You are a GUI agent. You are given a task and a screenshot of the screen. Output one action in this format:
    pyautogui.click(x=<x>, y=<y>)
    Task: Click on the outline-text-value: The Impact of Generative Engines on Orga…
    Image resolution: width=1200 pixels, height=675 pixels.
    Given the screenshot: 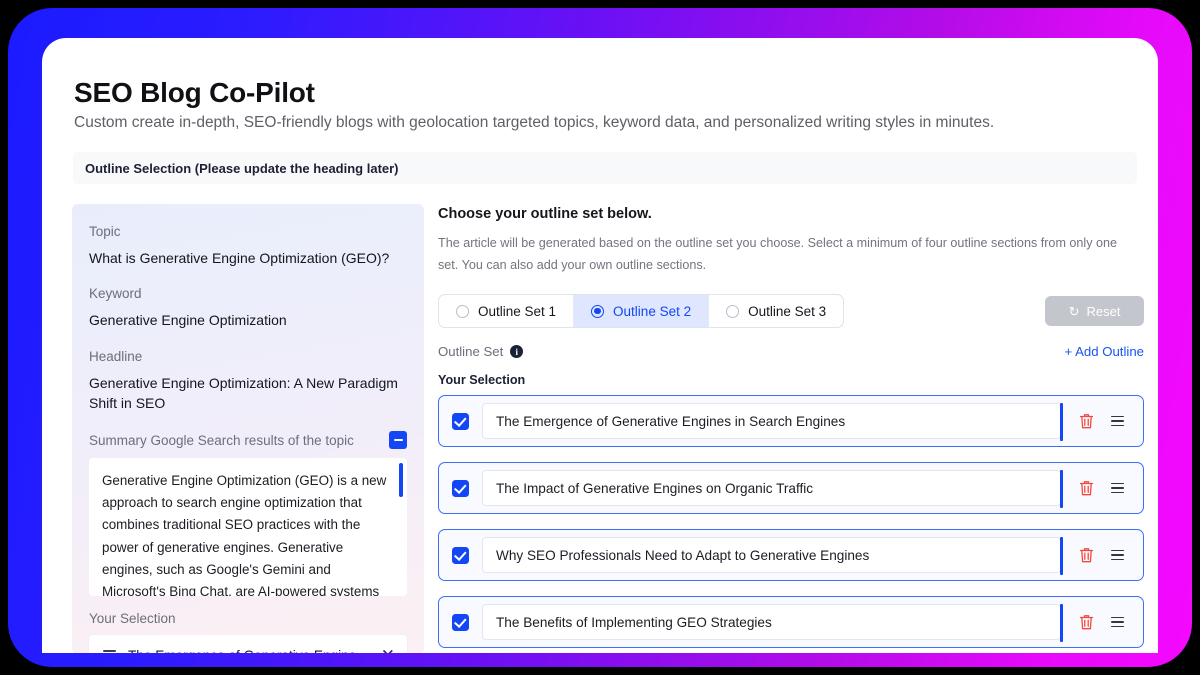 What is the action you would take?
    pyautogui.click(x=655, y=488)
    